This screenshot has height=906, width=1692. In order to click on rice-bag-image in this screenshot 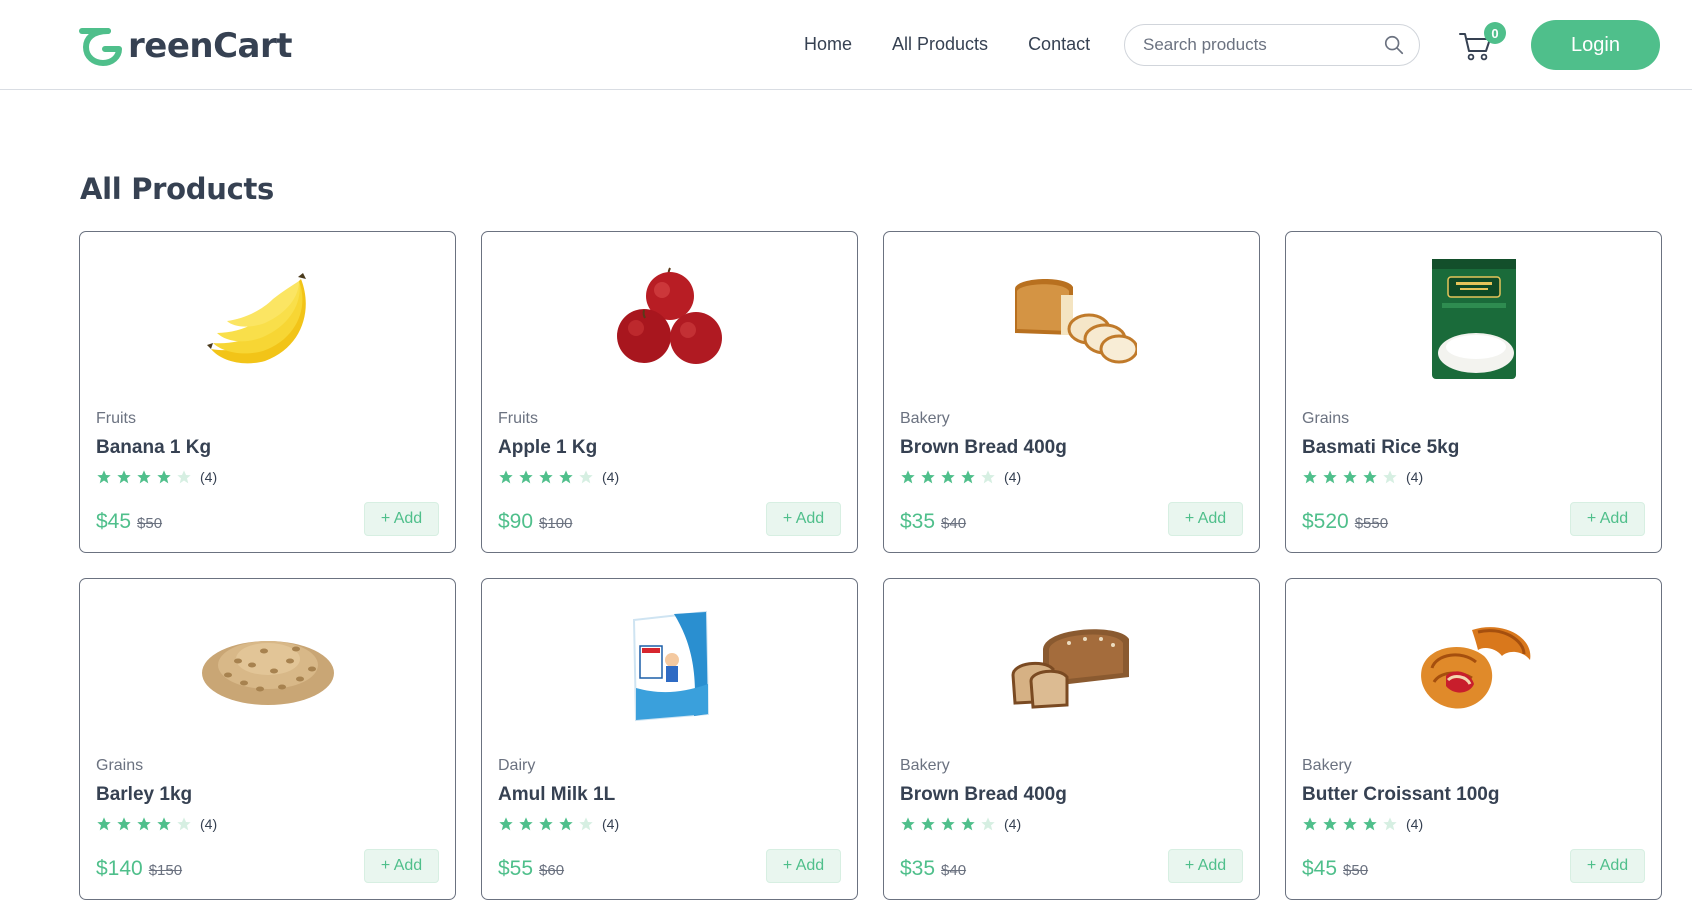, I will do `click(1473, 319)`.